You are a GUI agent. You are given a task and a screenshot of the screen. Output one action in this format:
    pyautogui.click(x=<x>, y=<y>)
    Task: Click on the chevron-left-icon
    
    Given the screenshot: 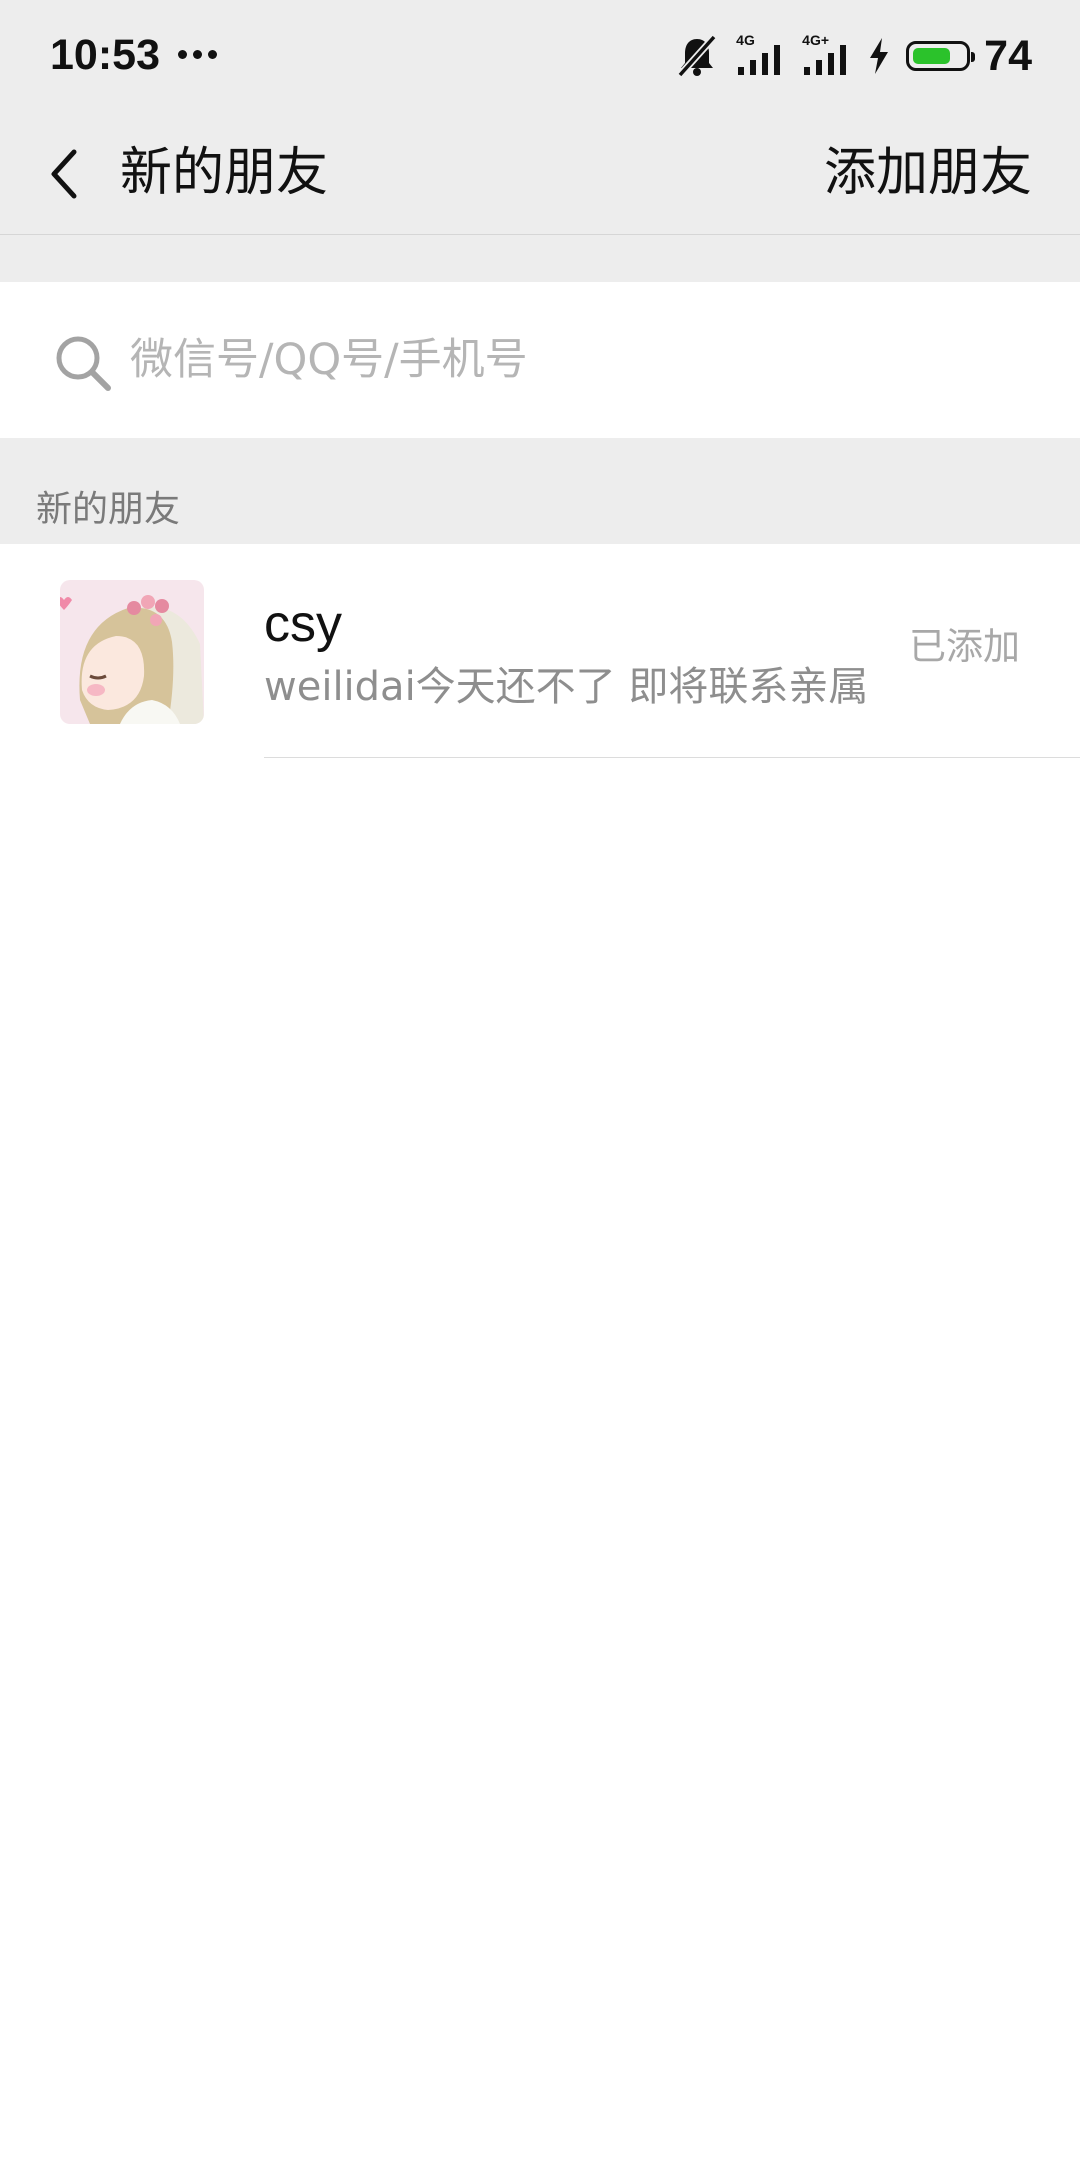 What is the action you would take?
    pyautogui.click(x=64, y=174)
    